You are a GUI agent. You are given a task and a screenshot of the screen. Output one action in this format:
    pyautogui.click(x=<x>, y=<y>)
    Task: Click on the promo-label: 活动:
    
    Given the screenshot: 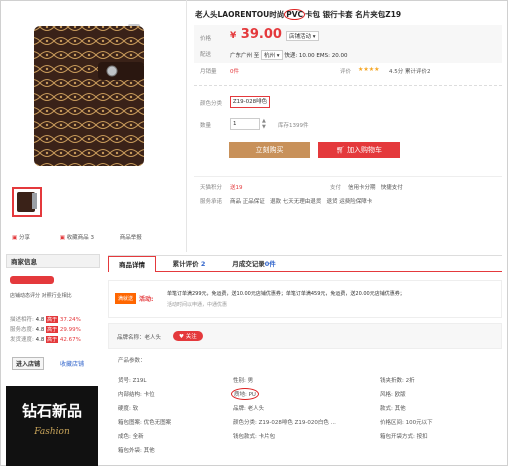 What is the action you would take?
    pyautogui.click(x=146, y=299)
    